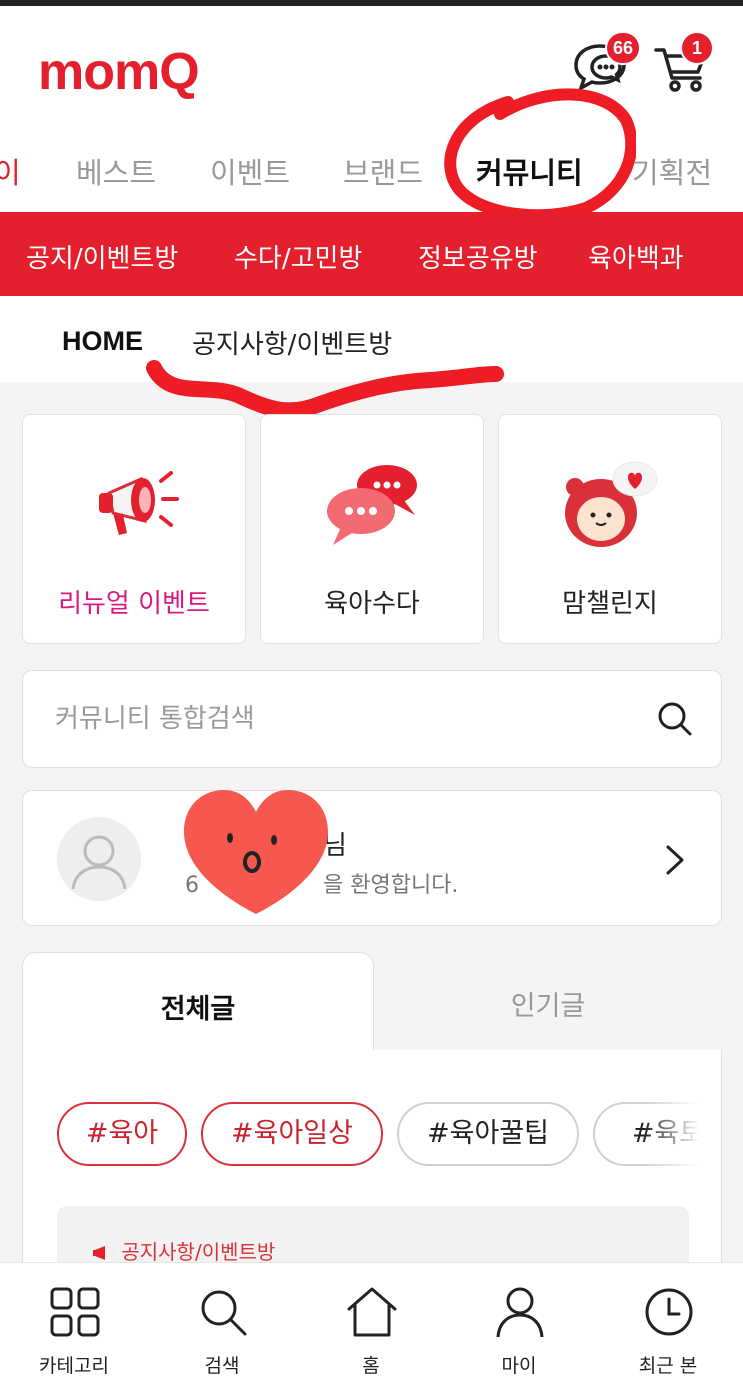 The image size is (743, 1389). What do you see at coordinates (75, 1312) in the screenshot?
I see `grid-icon` at bounding box center [75, 1312].